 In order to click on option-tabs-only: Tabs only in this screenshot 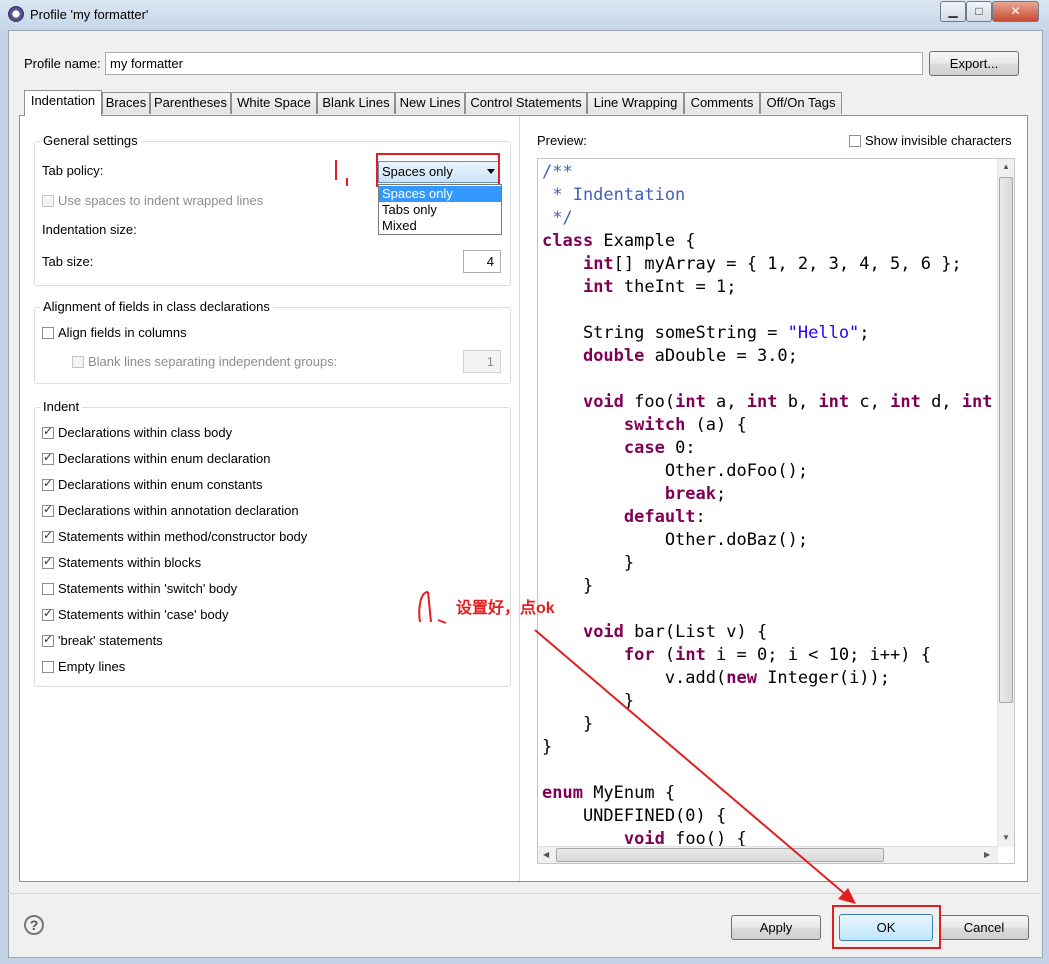, I will do `click(440, 210)`.